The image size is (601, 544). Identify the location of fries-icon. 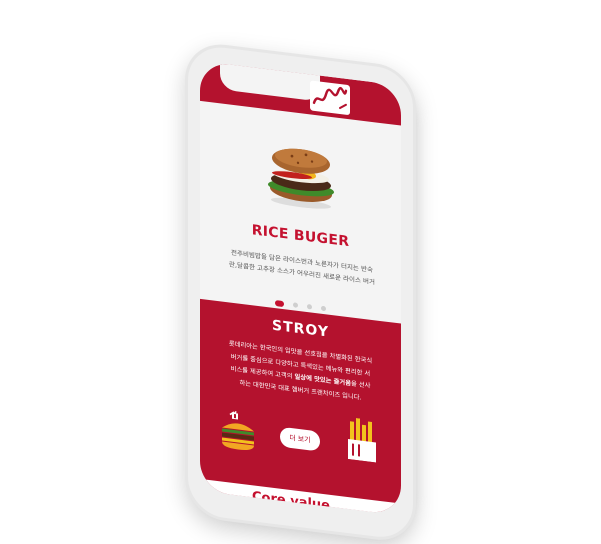
(362, 440).